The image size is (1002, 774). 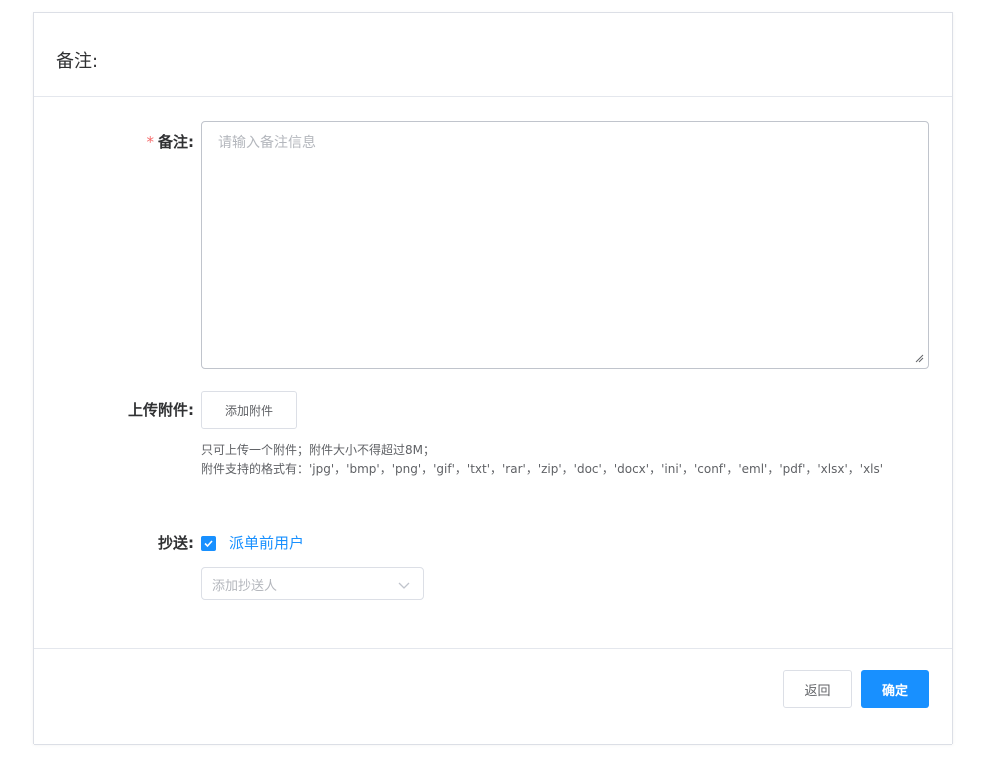 What do you see at coordinates (318, 450) in the screenshot?
I see `attachment-tip-size: 只可上传一个附件；附件大小不得超过8M；` at bounding box center [318, 450].